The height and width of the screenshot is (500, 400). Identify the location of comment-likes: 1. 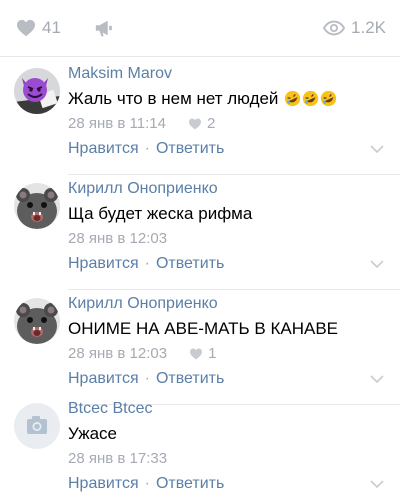
(202, 353).